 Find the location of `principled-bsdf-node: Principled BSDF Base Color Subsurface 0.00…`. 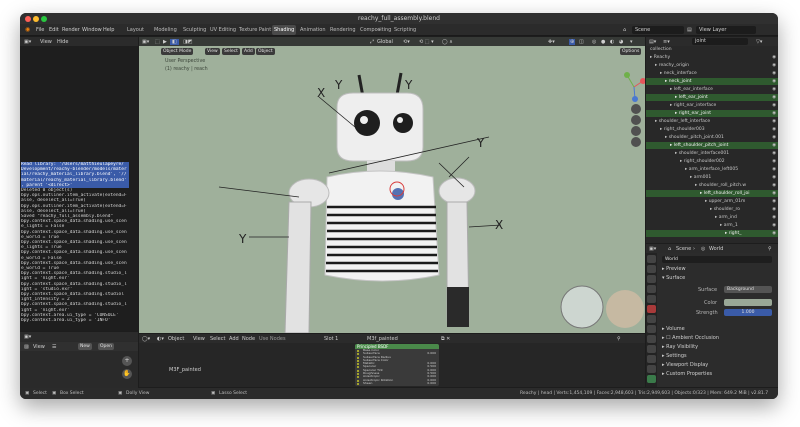

principled-bsdf-node: Principled BSDF Base Color Subsurface 0.00… is located at coordinates (397, 365).